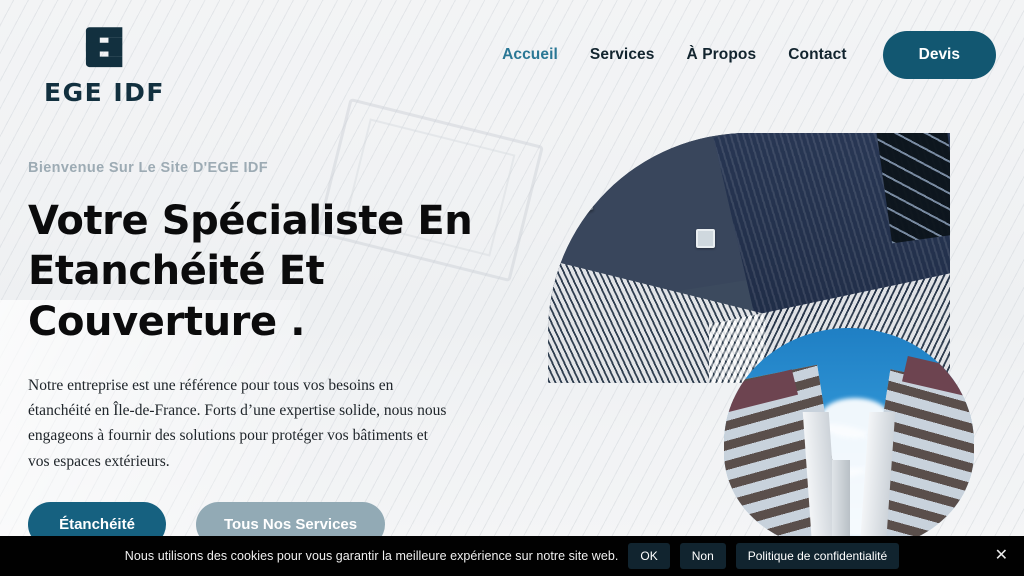  Describe the element at coordinates (1001, 556) in the screenshot. I see `close-icon: ✕` at that location.